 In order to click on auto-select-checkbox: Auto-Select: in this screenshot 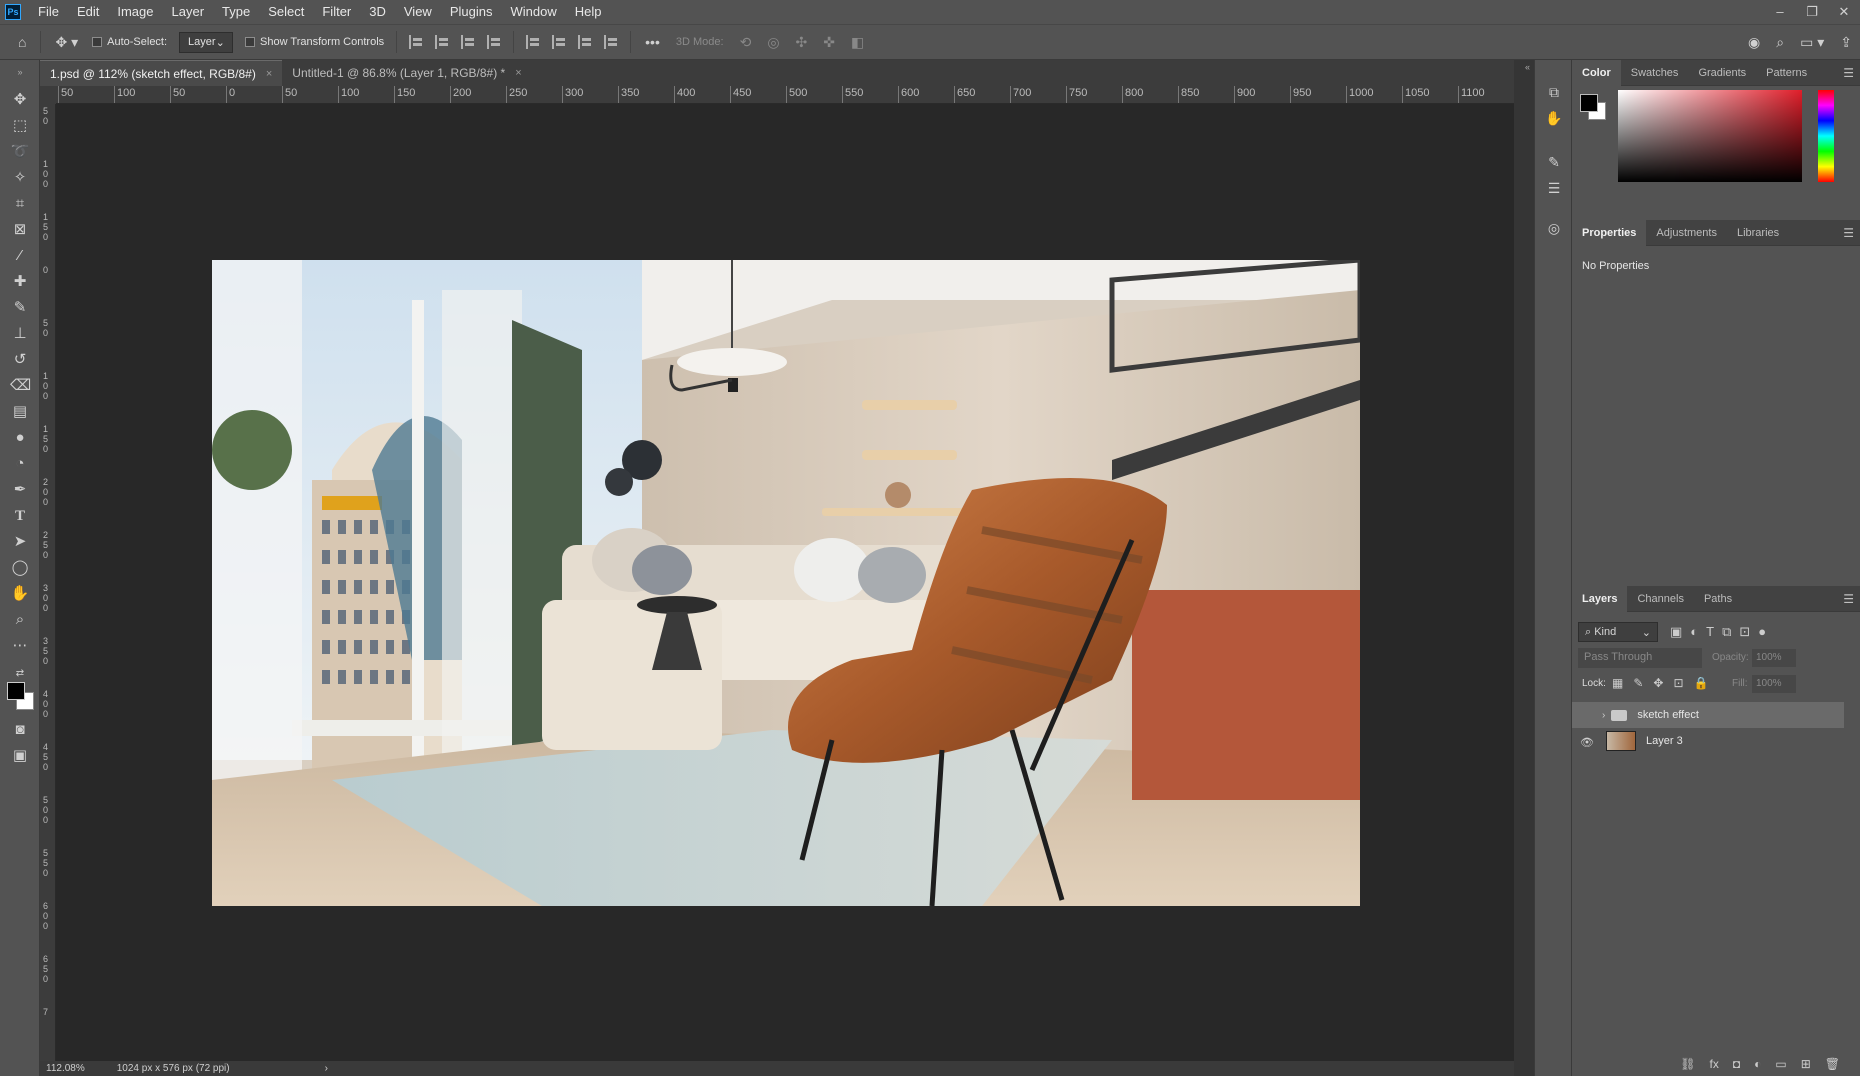, I will do `click(129, 42)`.